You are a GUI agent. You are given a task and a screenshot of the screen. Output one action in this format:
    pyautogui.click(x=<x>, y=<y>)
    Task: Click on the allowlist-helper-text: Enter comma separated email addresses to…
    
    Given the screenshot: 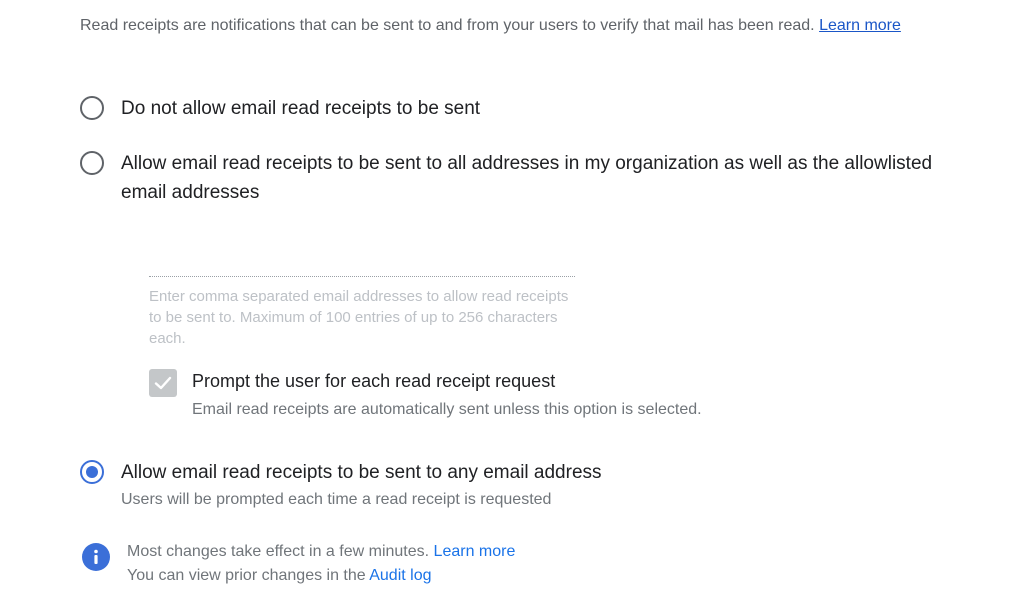 What is the action you would take?
    pyautogui.click(x=359, y=317)
    